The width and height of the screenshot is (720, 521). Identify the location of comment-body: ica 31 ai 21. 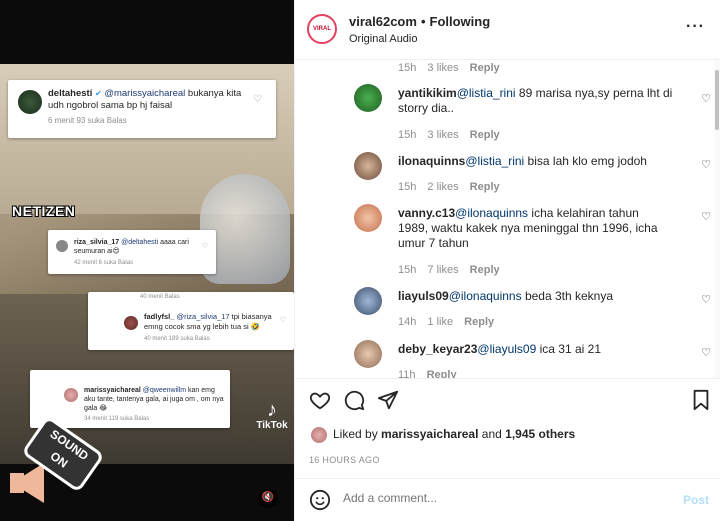
(568, 349).